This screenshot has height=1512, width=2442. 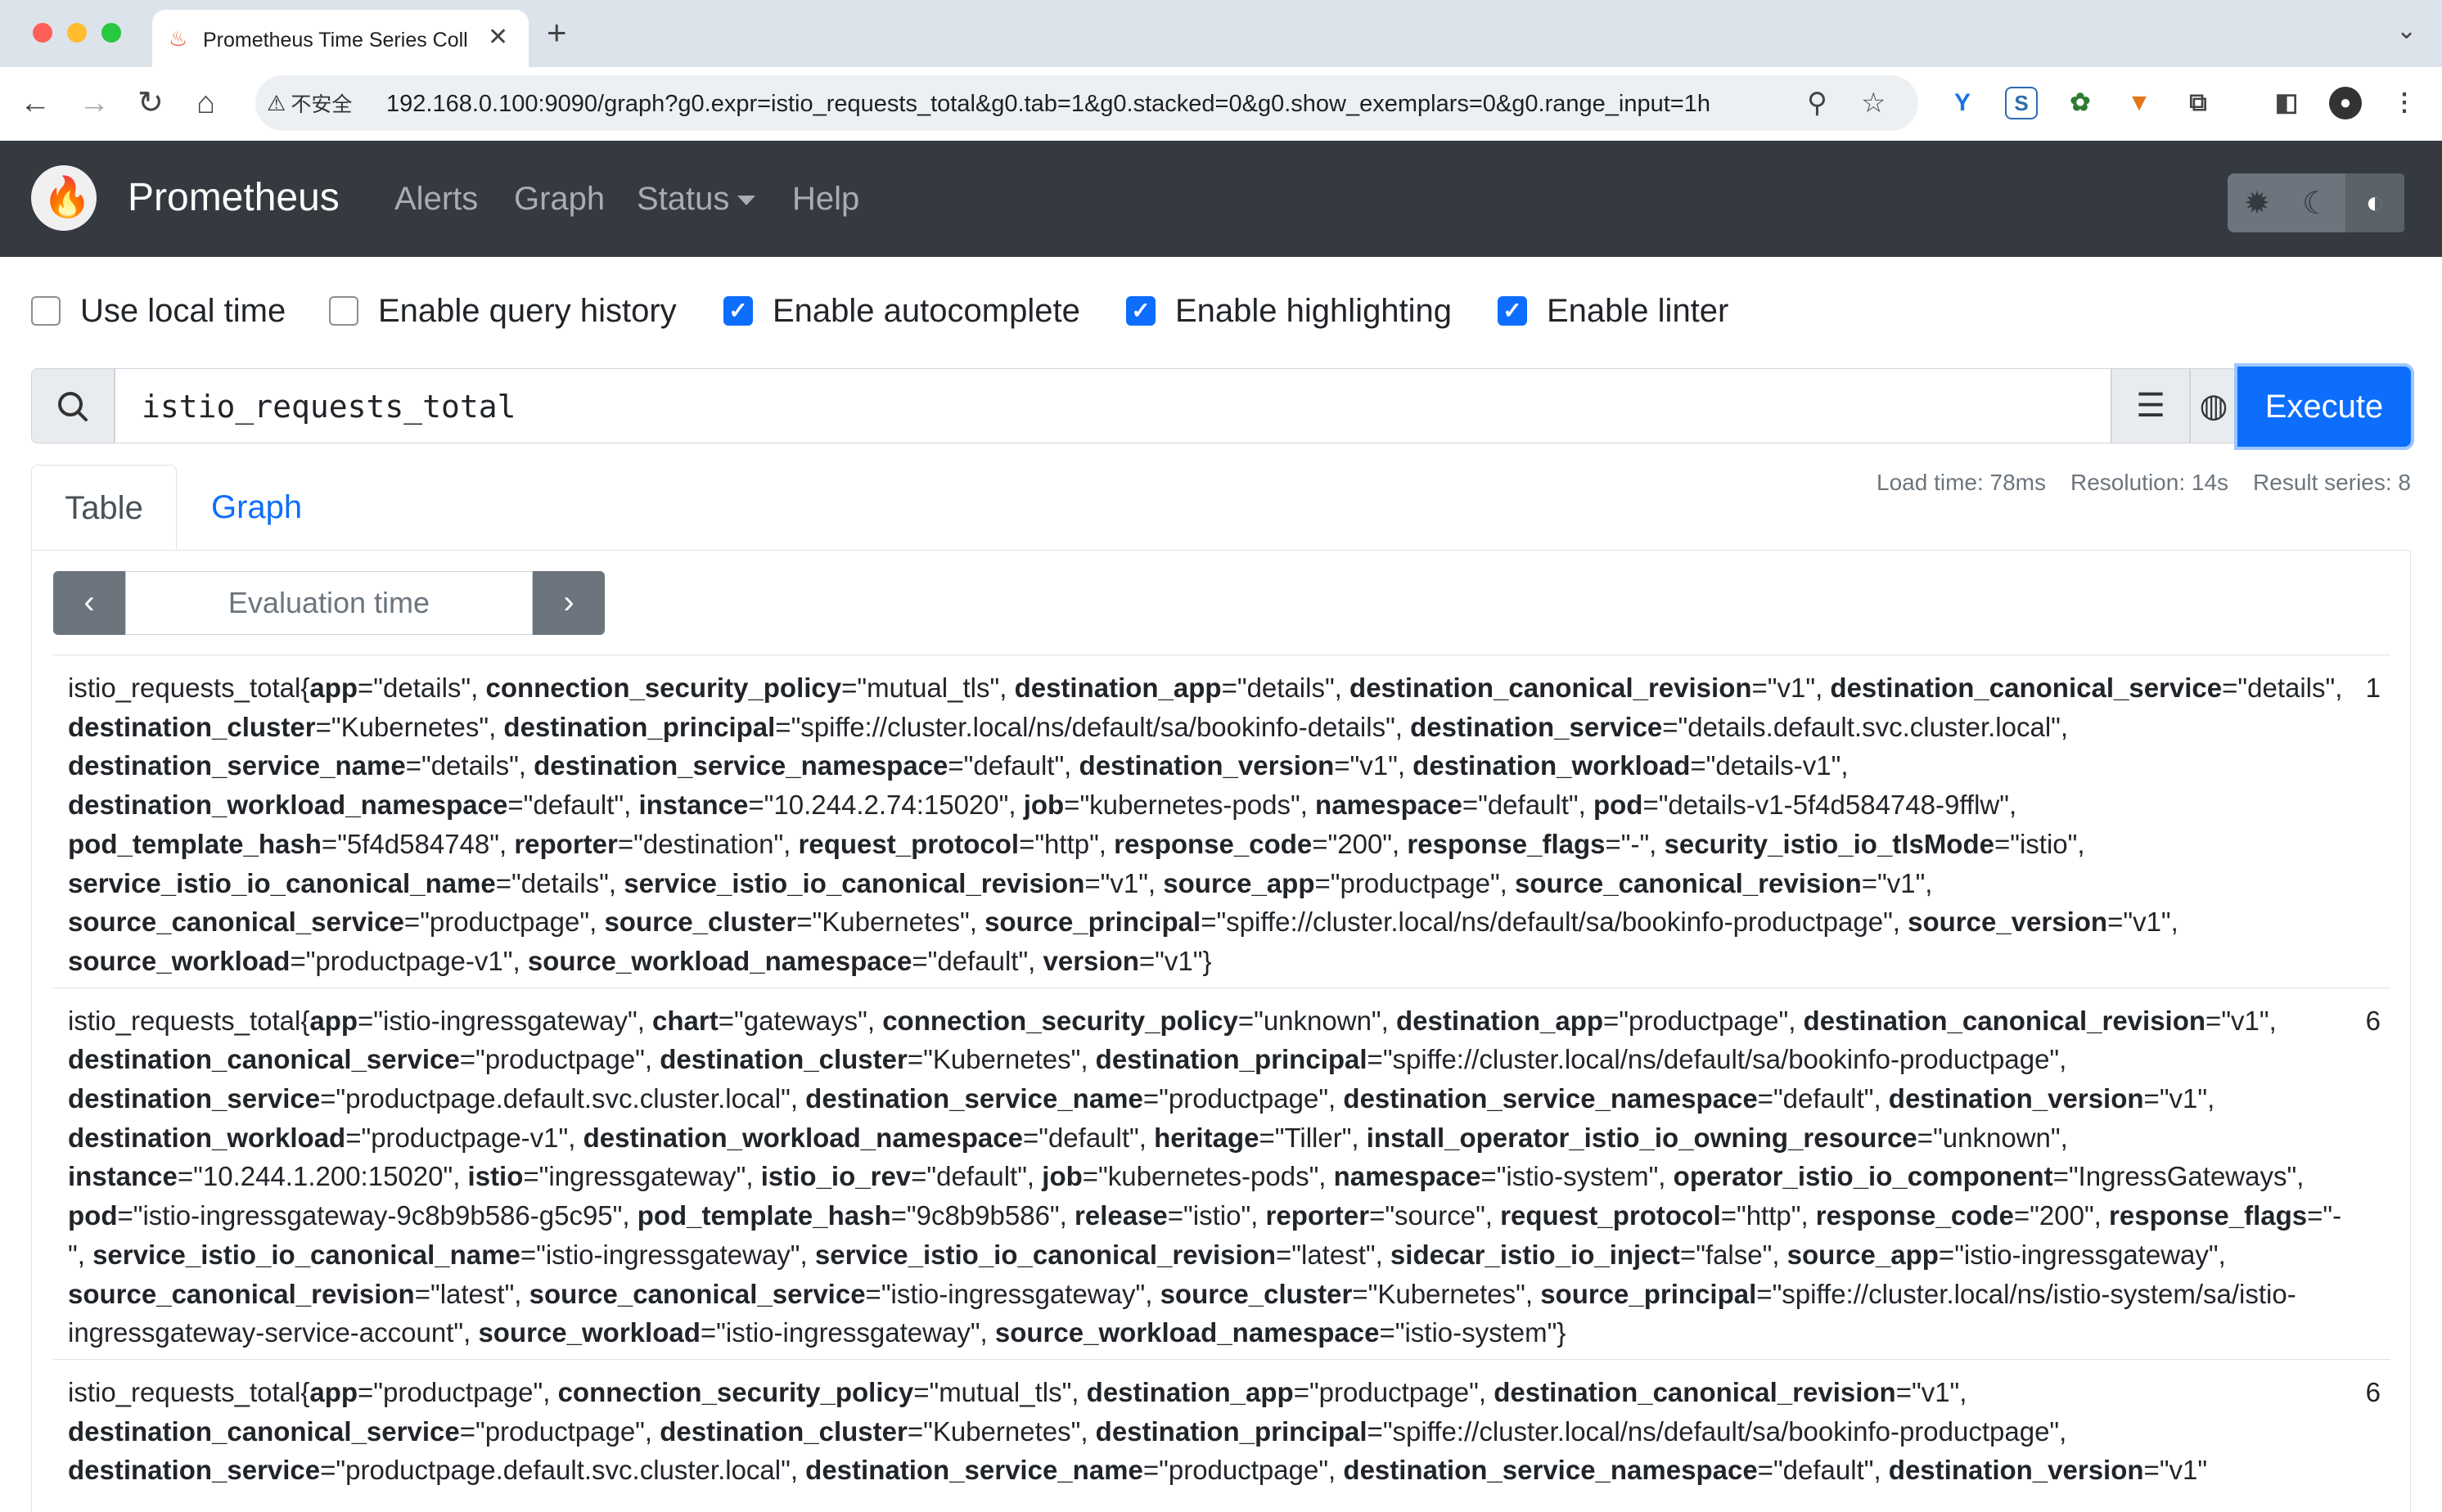 I want to click on option-autocomplete: ✓ Enable autocomplete, so click(x=901, y=311).